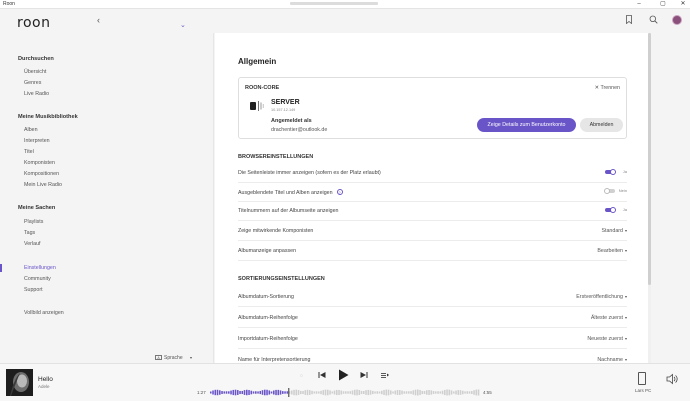 The width and height of the screenshot is (690, 401). I want to click on dropdown-album-date-order: Älteste zuerst ▾, so click(609, 318).